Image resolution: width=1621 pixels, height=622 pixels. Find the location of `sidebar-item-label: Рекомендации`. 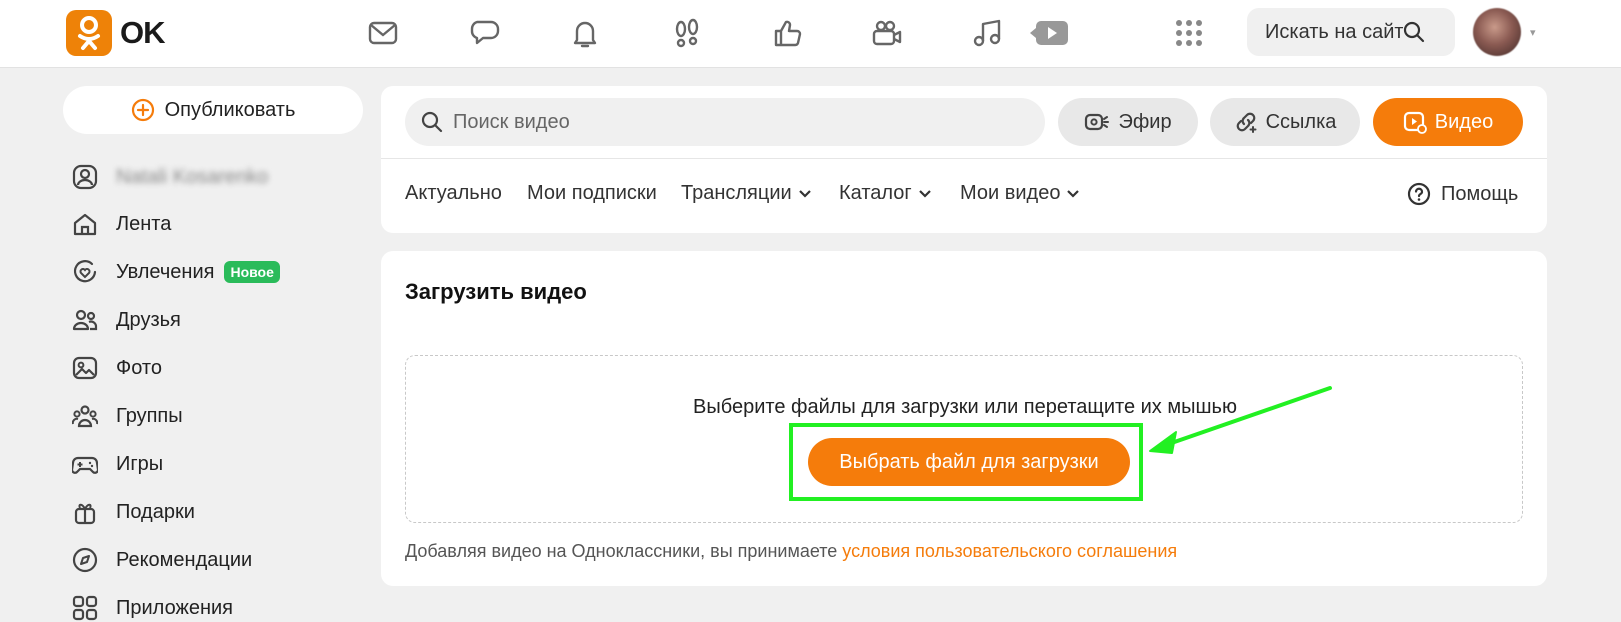

sidebar-item-label: Рекомендации is located at coordinates (184, 559).